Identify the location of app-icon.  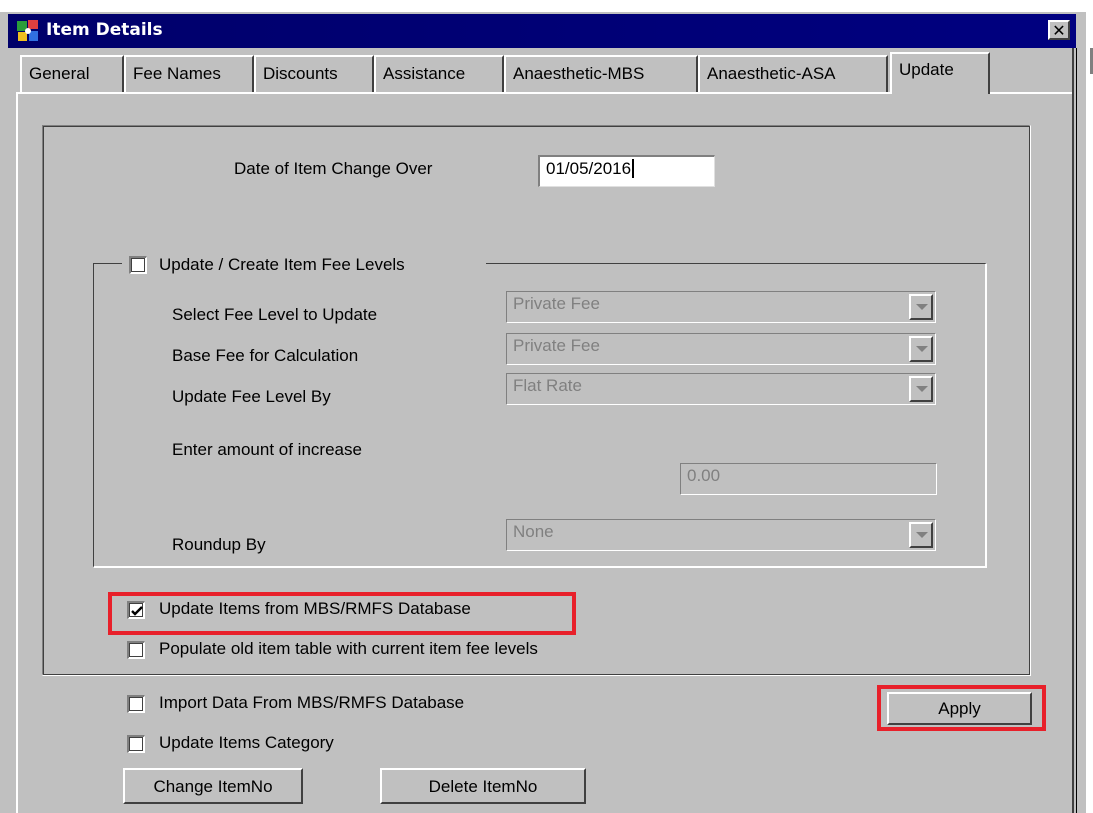
(27, 30).